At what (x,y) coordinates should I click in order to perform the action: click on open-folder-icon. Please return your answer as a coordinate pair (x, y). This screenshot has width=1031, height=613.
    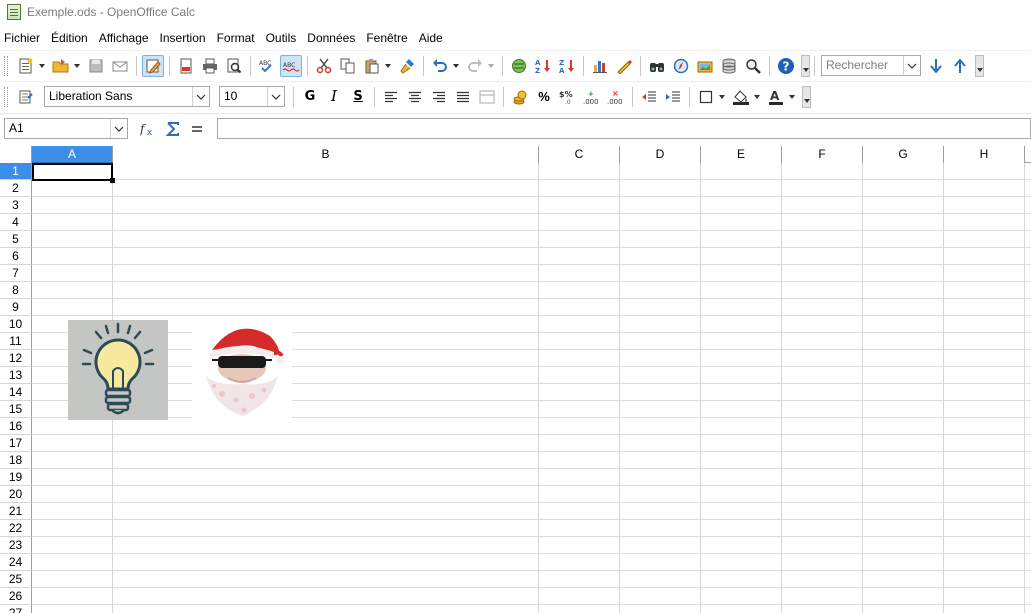
    Looking at the image, I should click on (61, 66).